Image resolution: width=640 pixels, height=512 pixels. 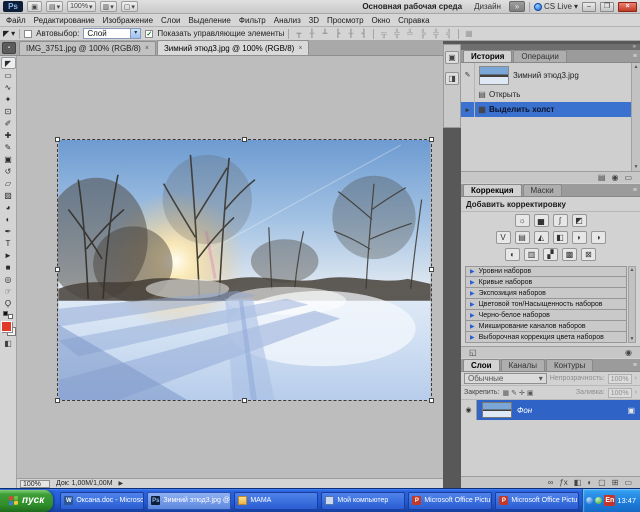 I want to click on menu-help: Справка, so click(x=413, y=20).